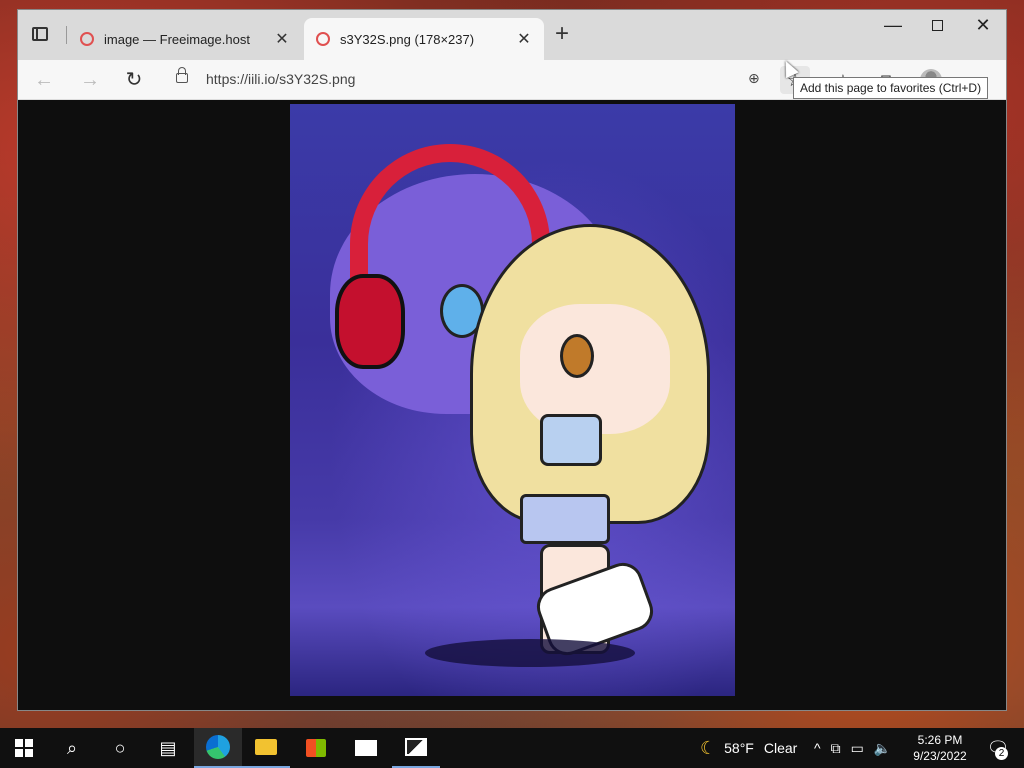 The width and height of the screenshot is (1024, 768). I want to click on lock-icon, so click(182, 75).